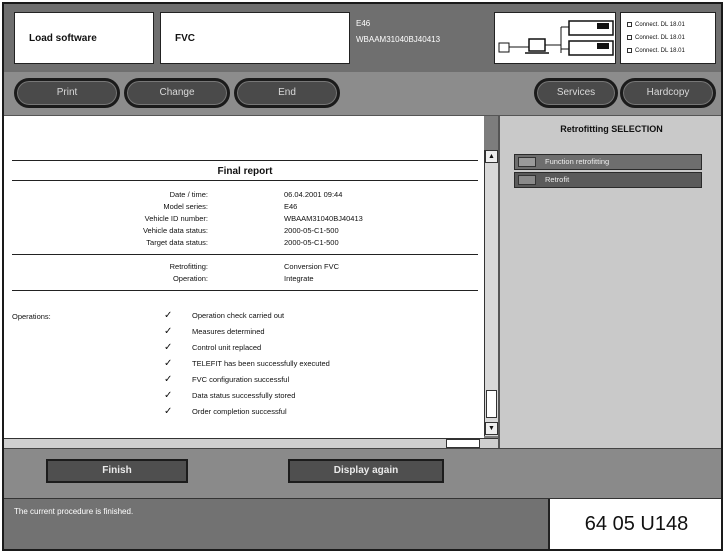  Describe the element at coordinates (247, 363) in the screenshot. I see `operation-row: ✓ TELEFIT has been successfully executed` at that location.